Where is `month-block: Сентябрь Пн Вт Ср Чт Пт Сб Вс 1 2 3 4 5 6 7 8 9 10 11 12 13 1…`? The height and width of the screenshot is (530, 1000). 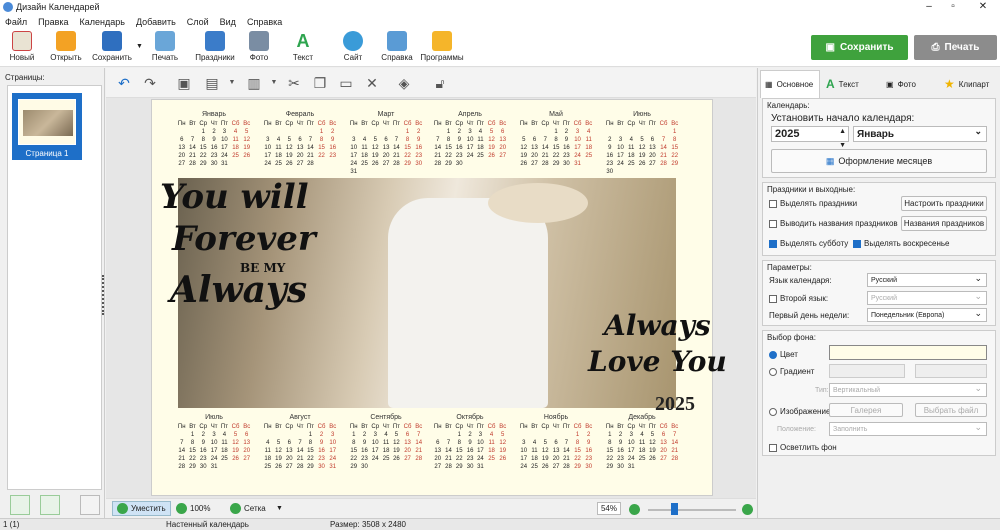
month-block: Сентябрь Пн Вт Ср Чт Пт Сб Вс 1 2 3 4 5 6 7 8 9 10 11 12 13 1… is located at coordinates (386, 442).